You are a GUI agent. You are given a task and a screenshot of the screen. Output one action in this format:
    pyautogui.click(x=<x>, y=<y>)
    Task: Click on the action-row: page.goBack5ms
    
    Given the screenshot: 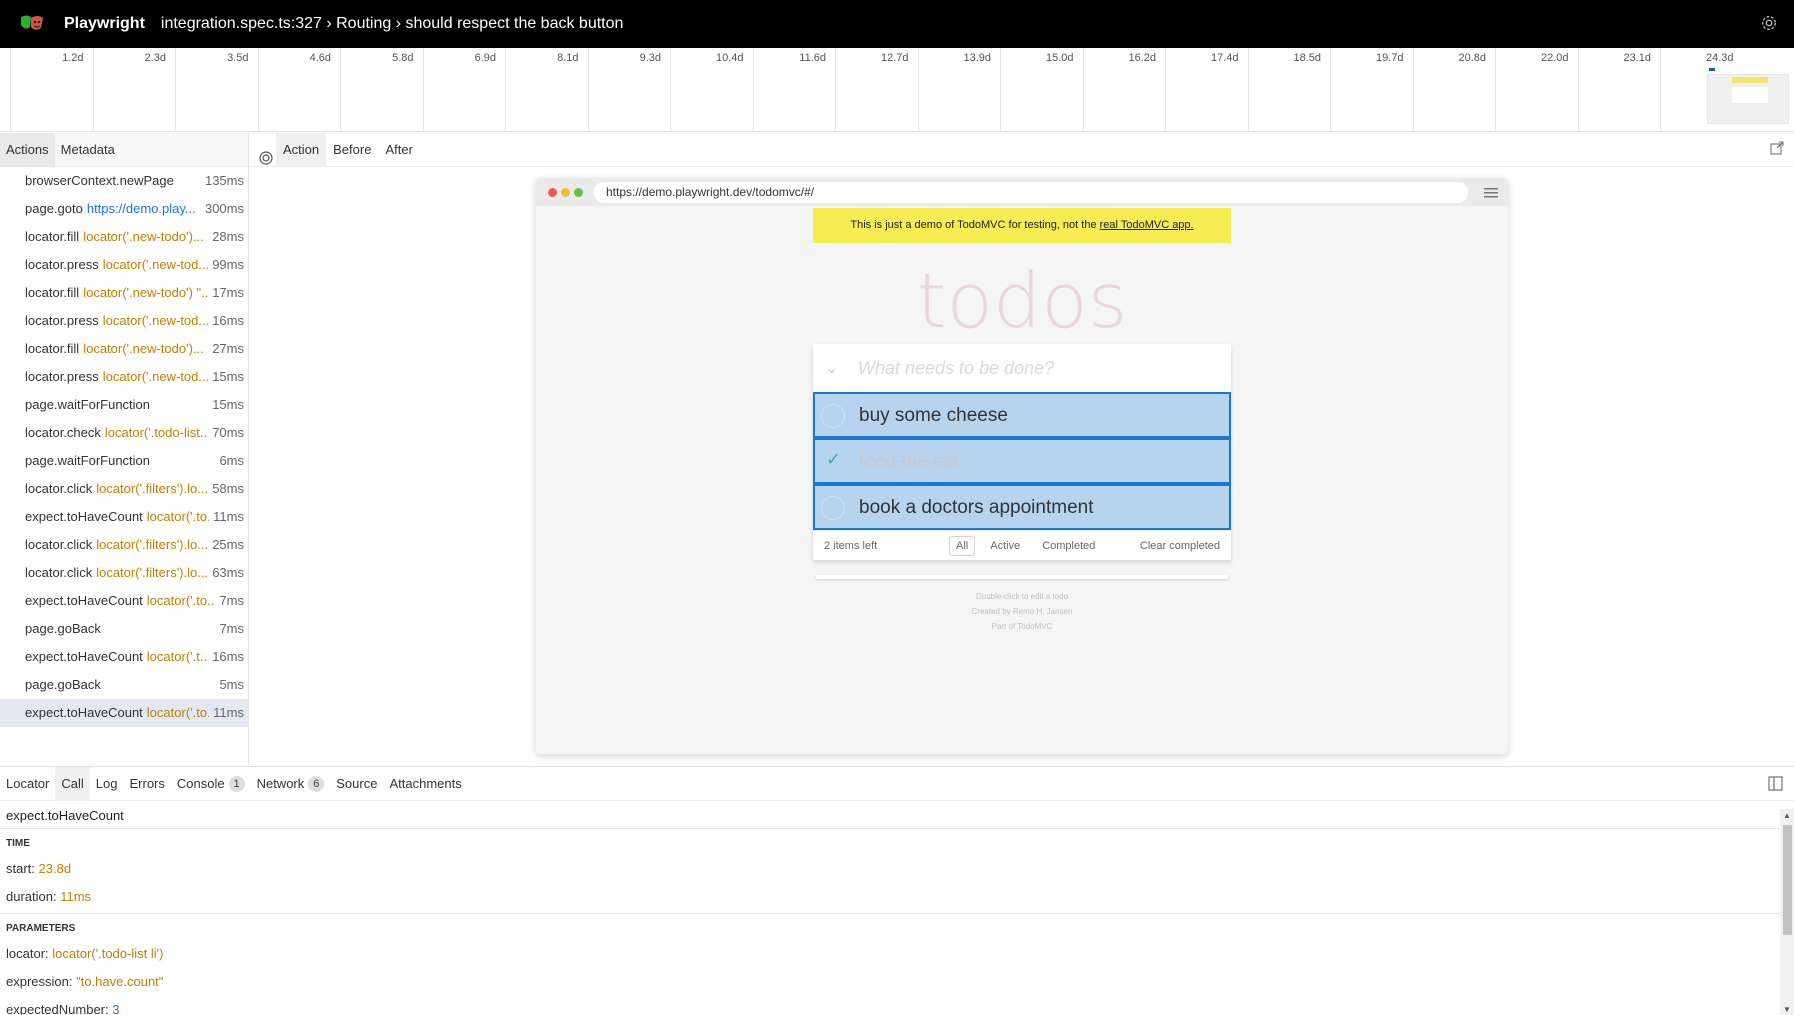 What is the action you would take?
    pyautogui.click(x=124, y=685)
    